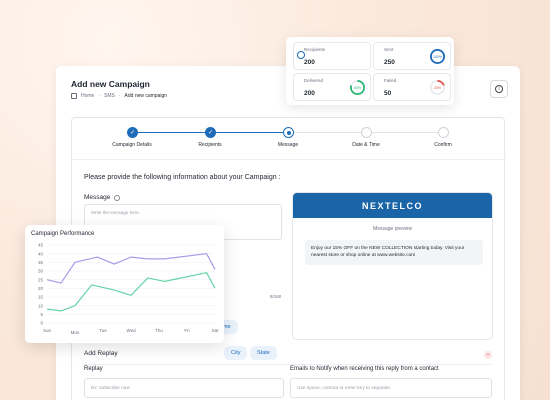 The height and width of the screenshot is (400, 550). Describe the element at coordinates (216, 330) in the screenshot. I see `x-tick-label: Sat` at that location.